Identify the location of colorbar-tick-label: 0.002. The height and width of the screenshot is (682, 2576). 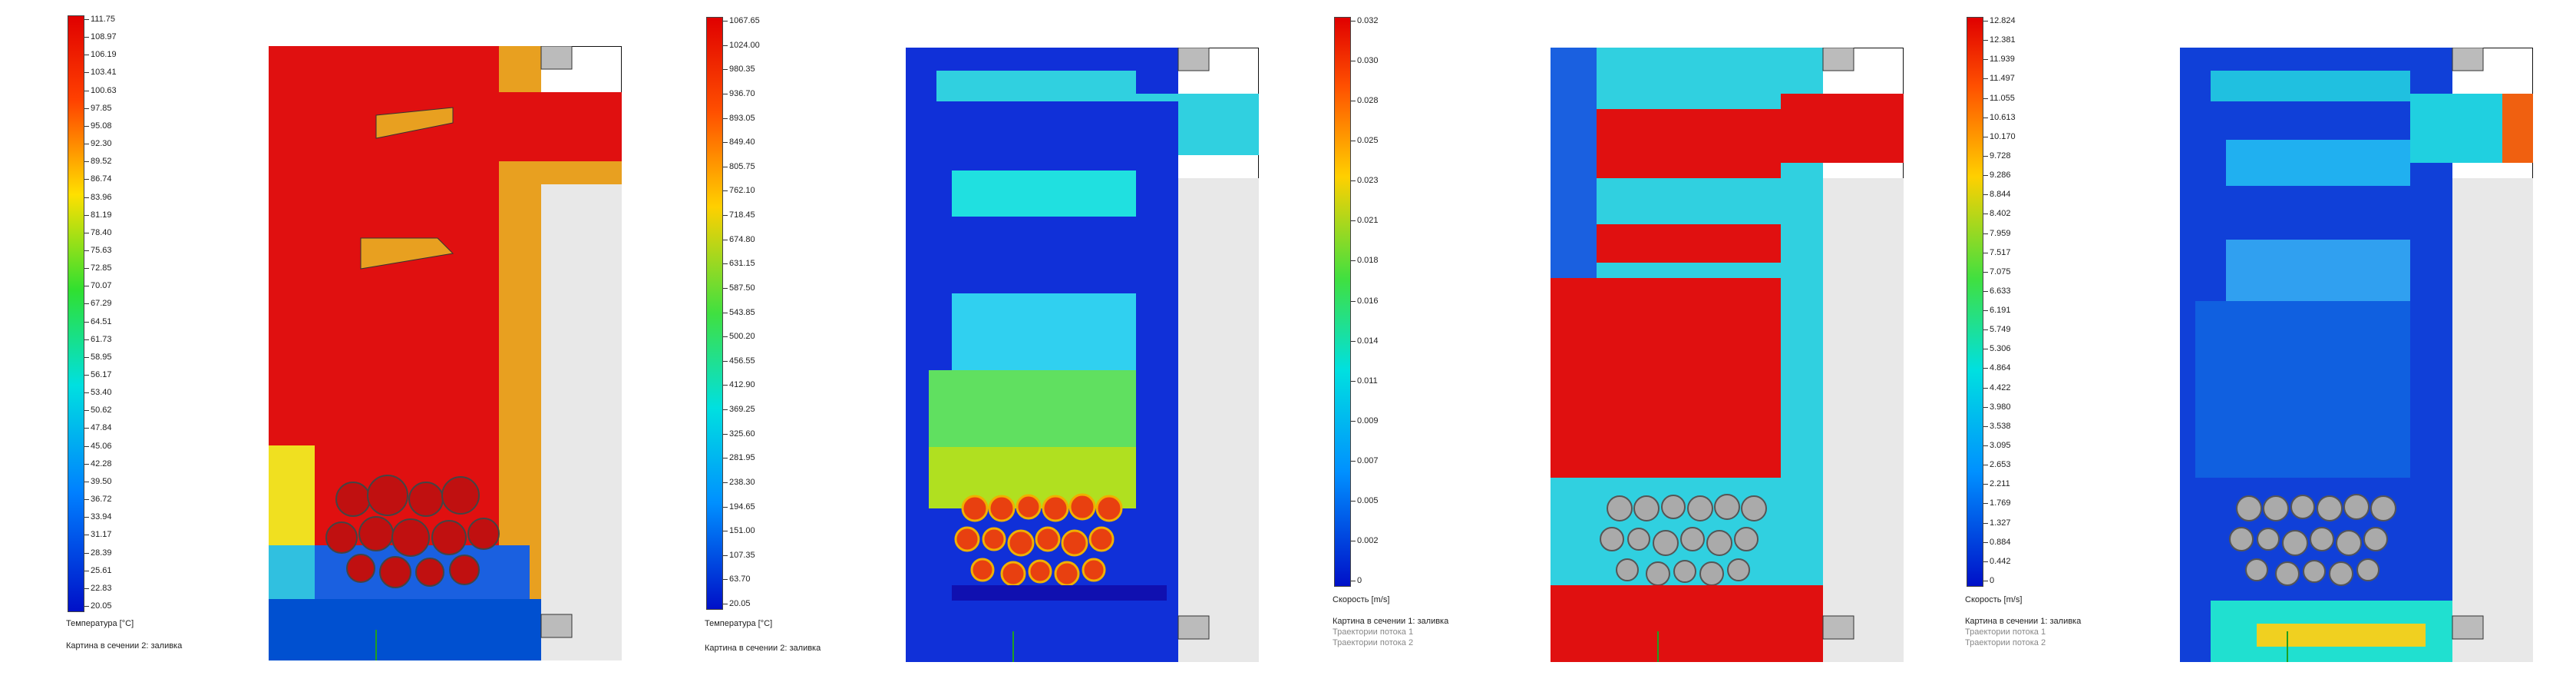
(1365, 540).